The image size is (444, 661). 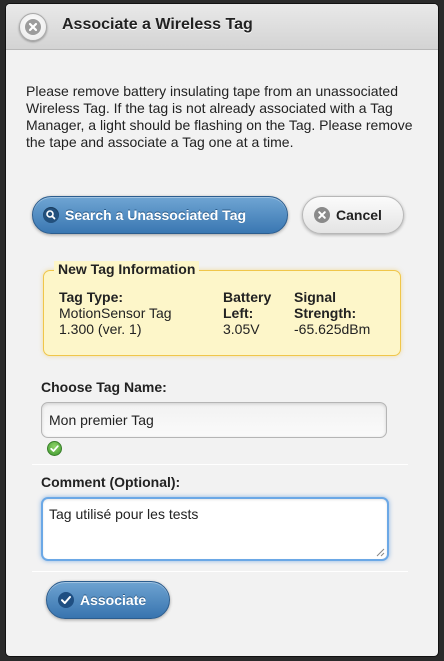 What do you see at coordinates (258, 313) in the screenshot?
I see `battery-column: Battery Left: 3.05V` at bounding box center [258, 313].